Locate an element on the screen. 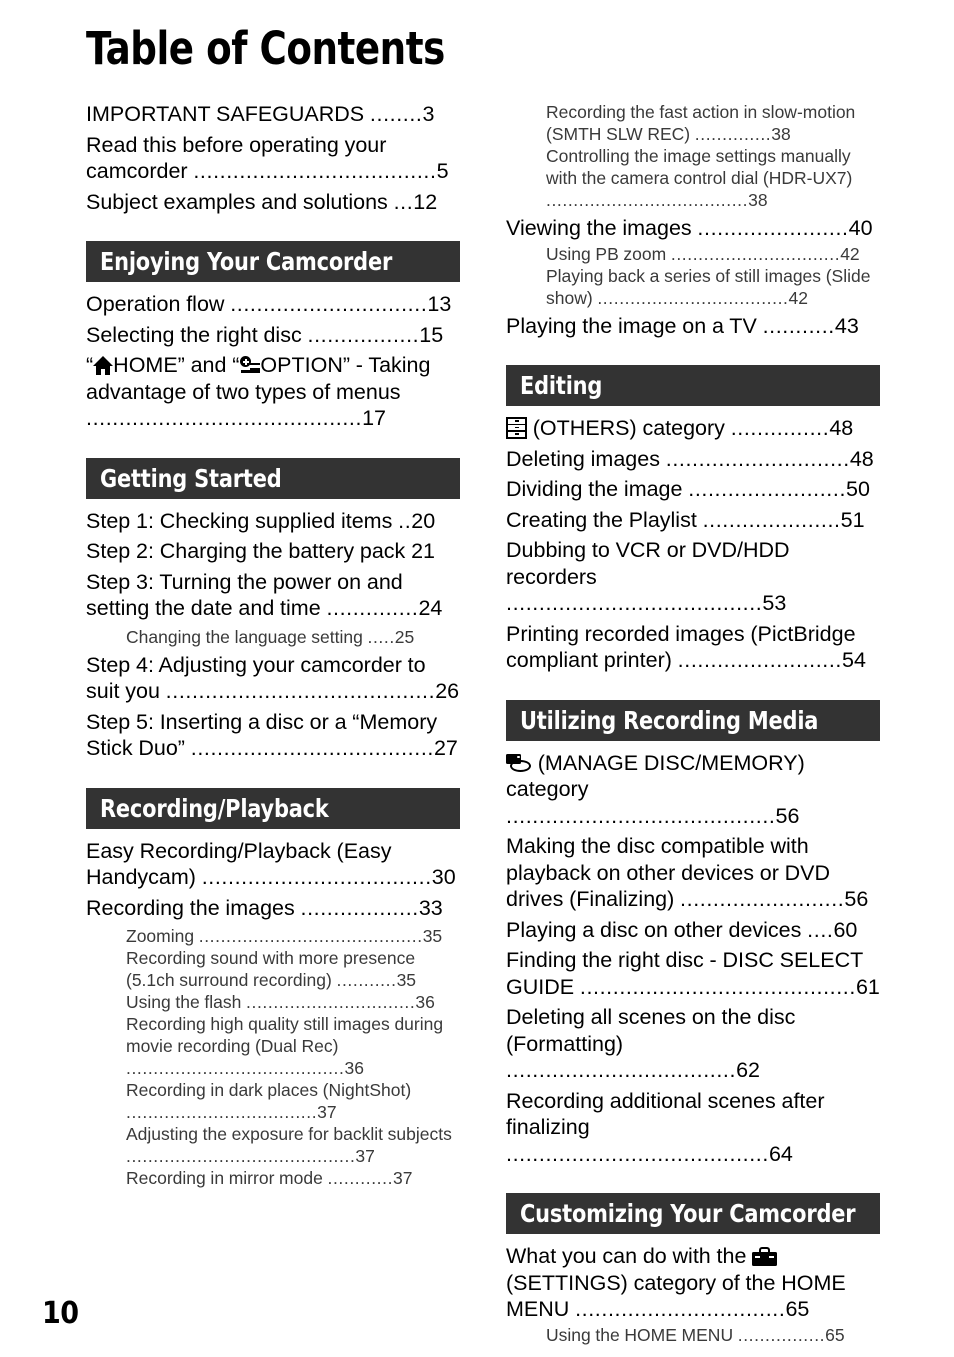 The height and width of the screenshot is (1357, 954). toc-entry-page: 20 is located at coordinates (423, 520).